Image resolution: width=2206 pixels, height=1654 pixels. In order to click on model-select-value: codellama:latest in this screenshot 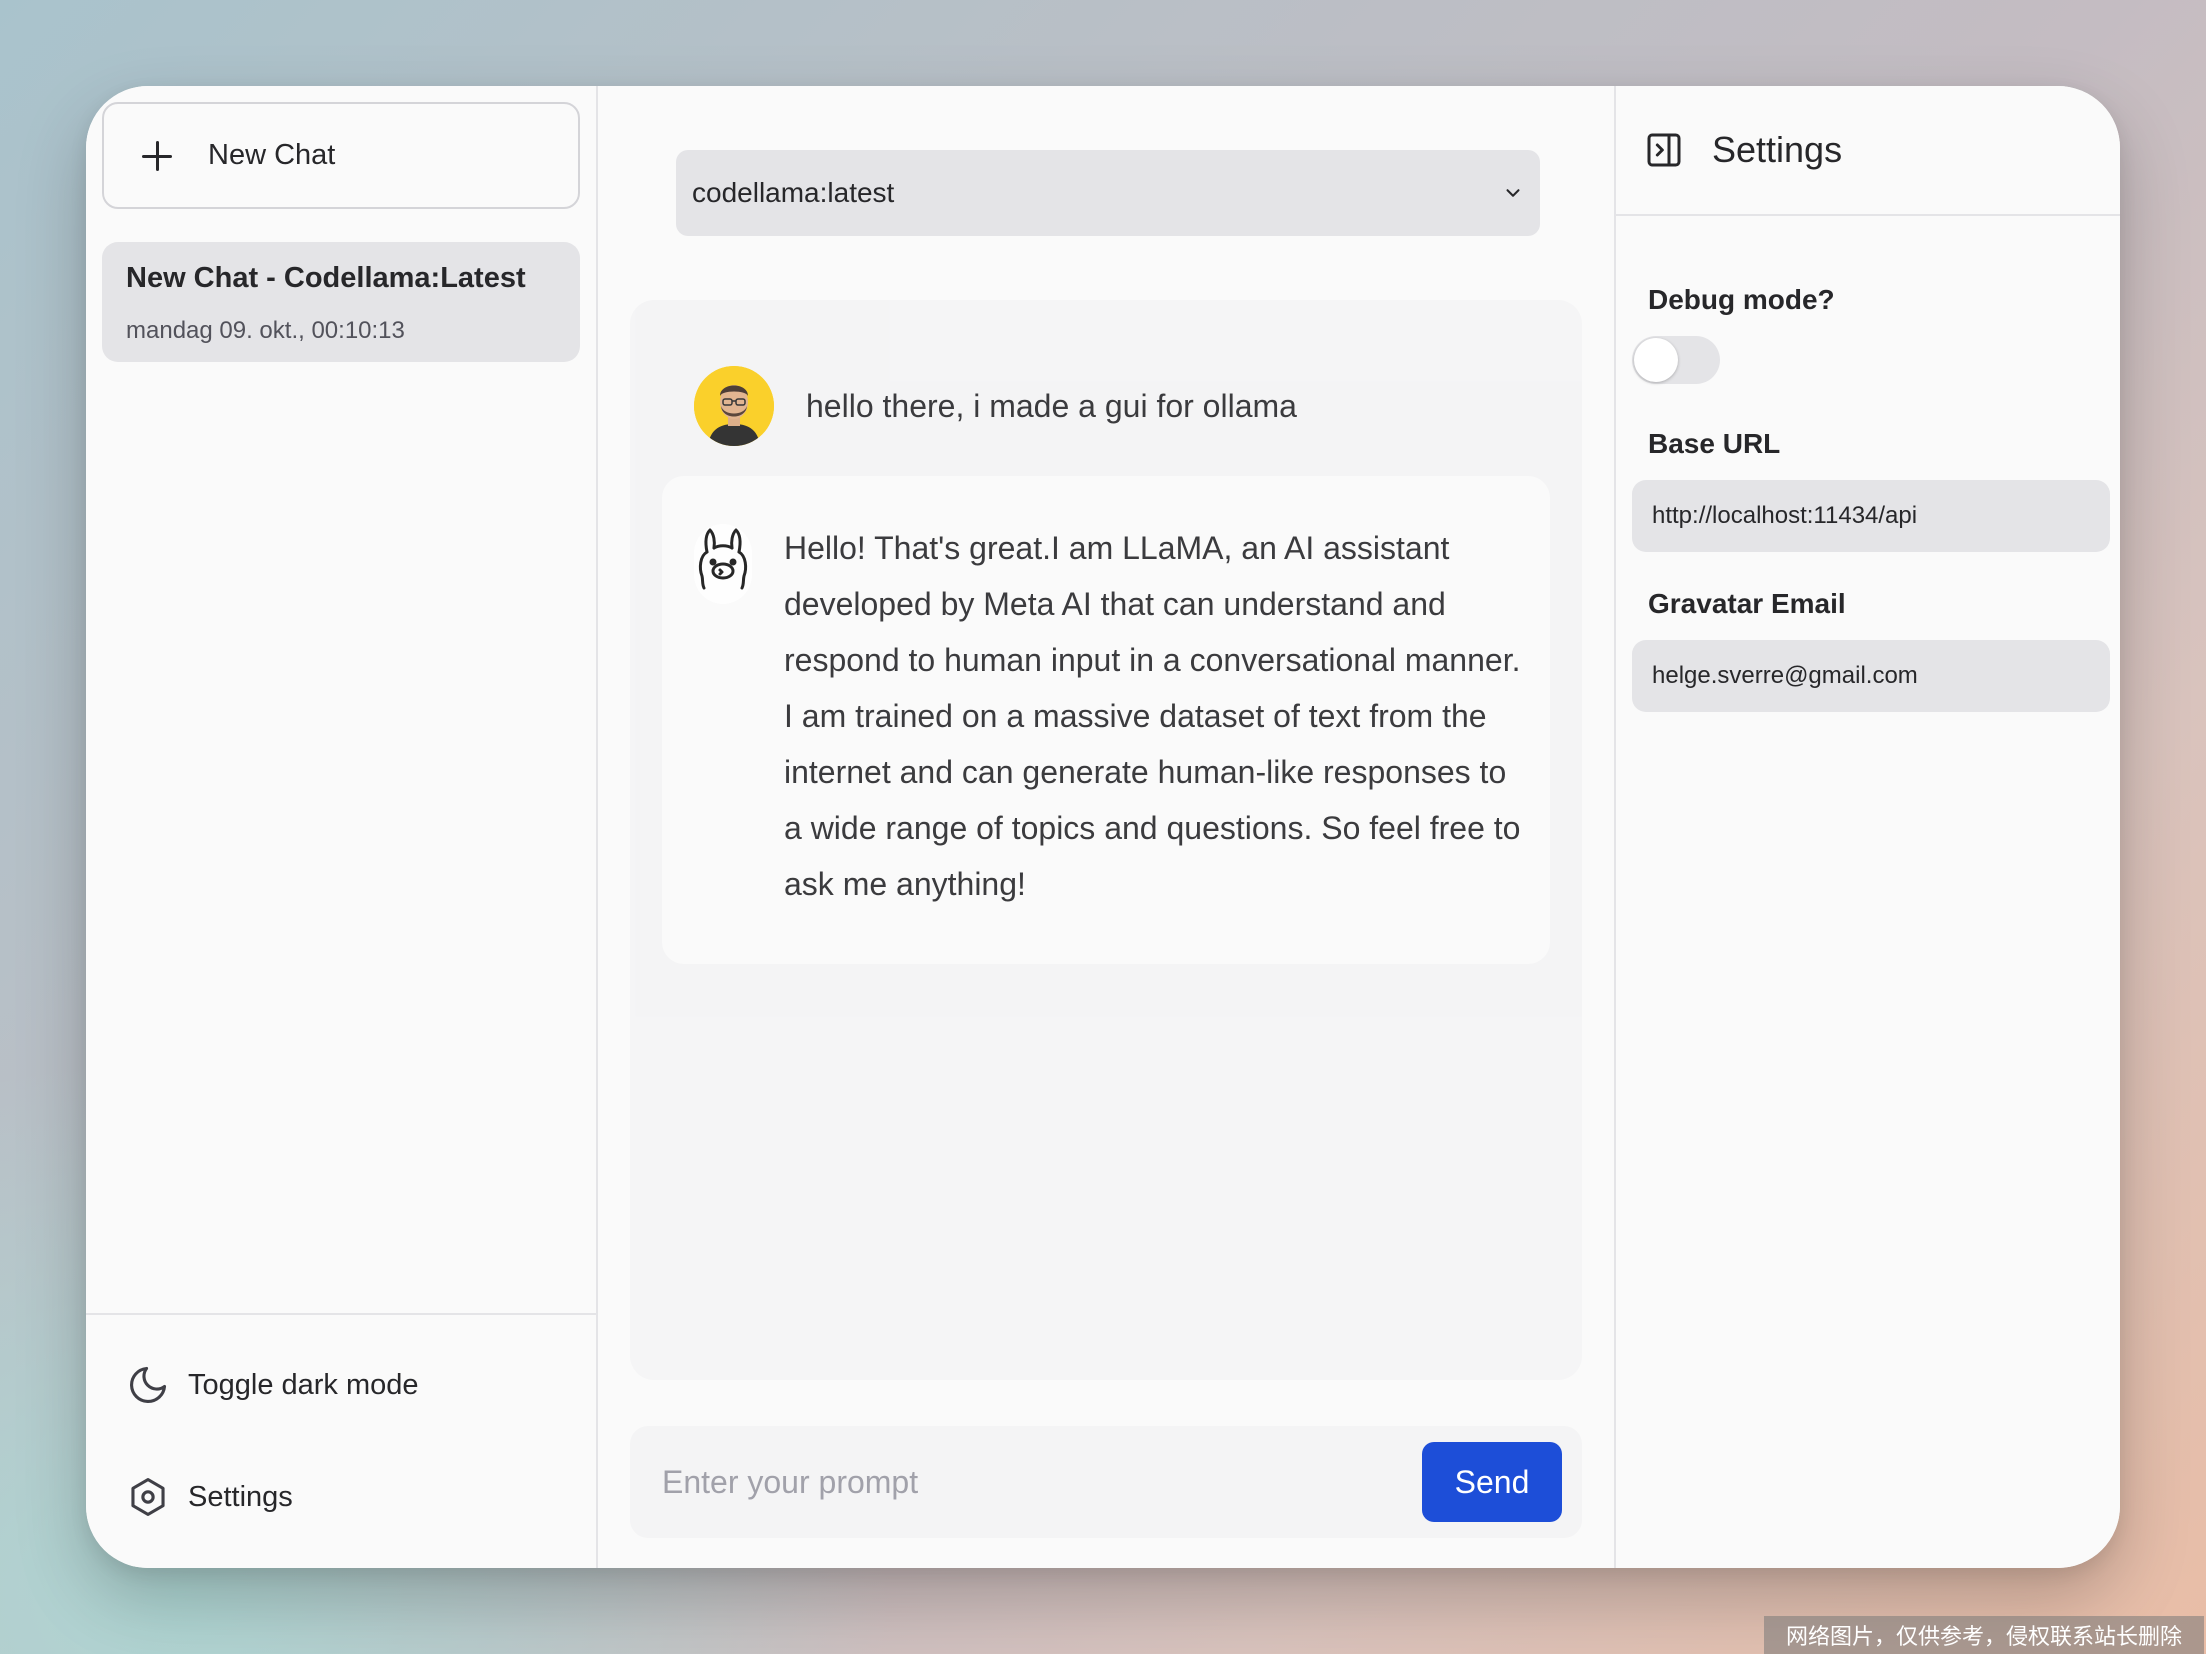, I will do `click(793, 192)`.